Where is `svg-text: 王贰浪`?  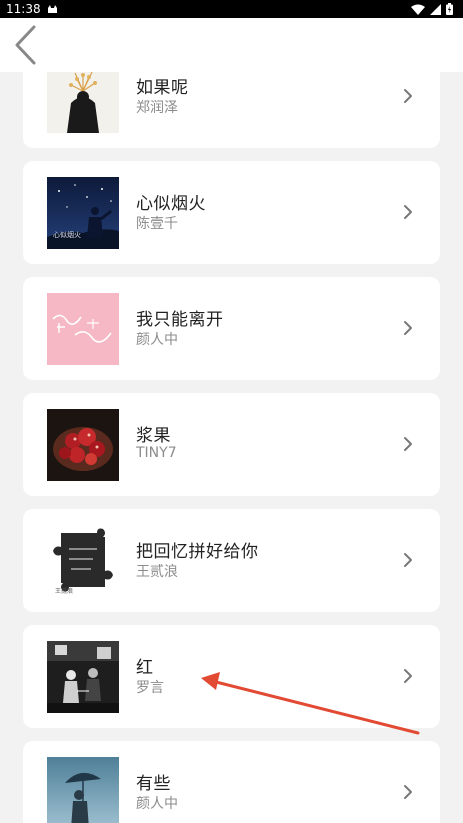 svg-text: 王贰浪 is located at coordinates (64, 591).